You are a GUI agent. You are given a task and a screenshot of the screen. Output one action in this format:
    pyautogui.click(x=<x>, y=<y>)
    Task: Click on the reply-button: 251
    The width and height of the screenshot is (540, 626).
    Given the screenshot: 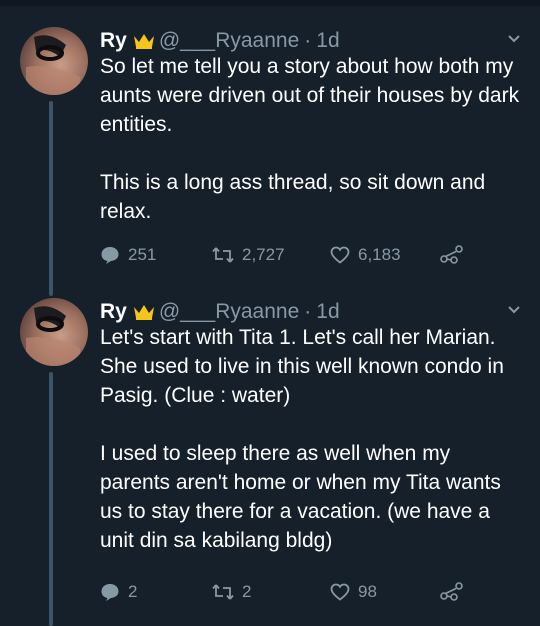 What is the action you would take?
    pyautogui.click(x=128, y=255)
    